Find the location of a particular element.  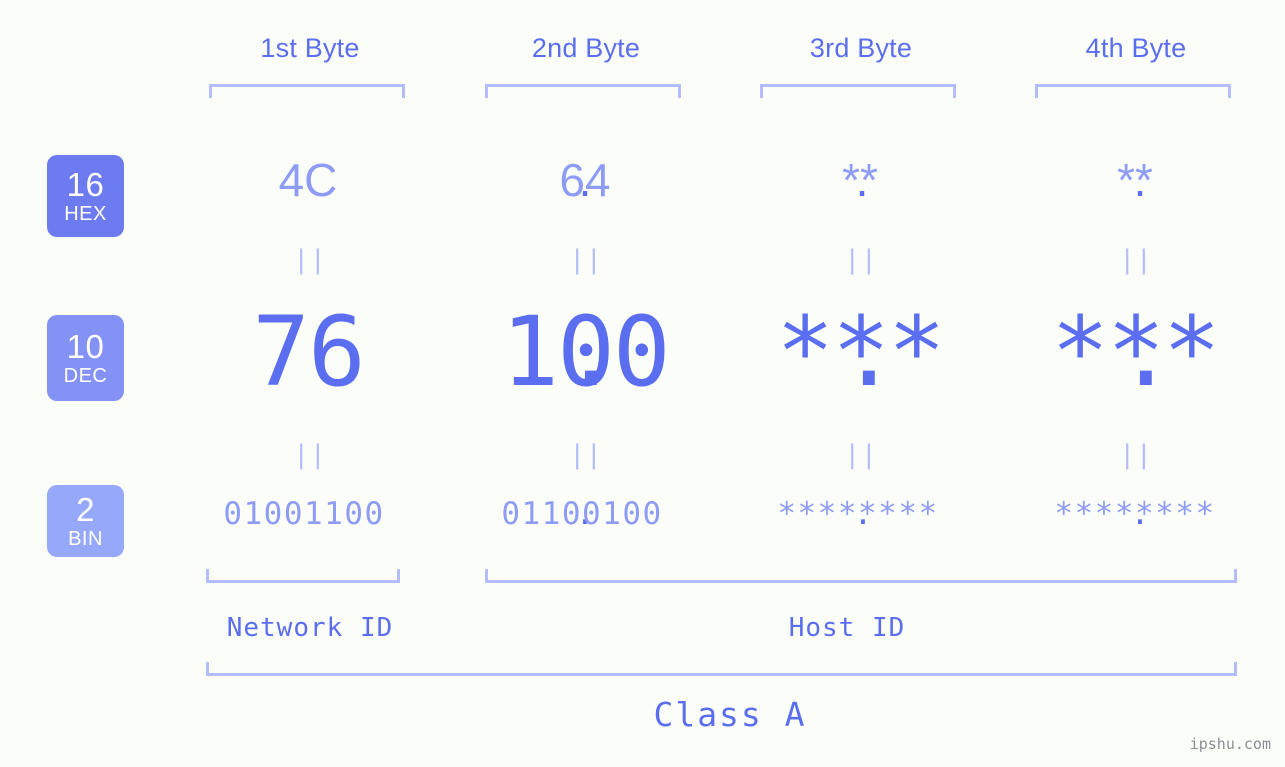

base-badge-dec-abbr: DEC is located at coordinates (85, 376).